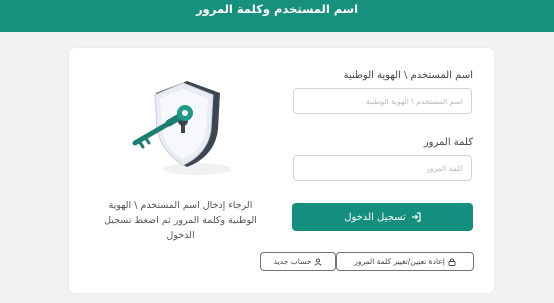  I want to click on login-arrow-icon, so click(416, 217).